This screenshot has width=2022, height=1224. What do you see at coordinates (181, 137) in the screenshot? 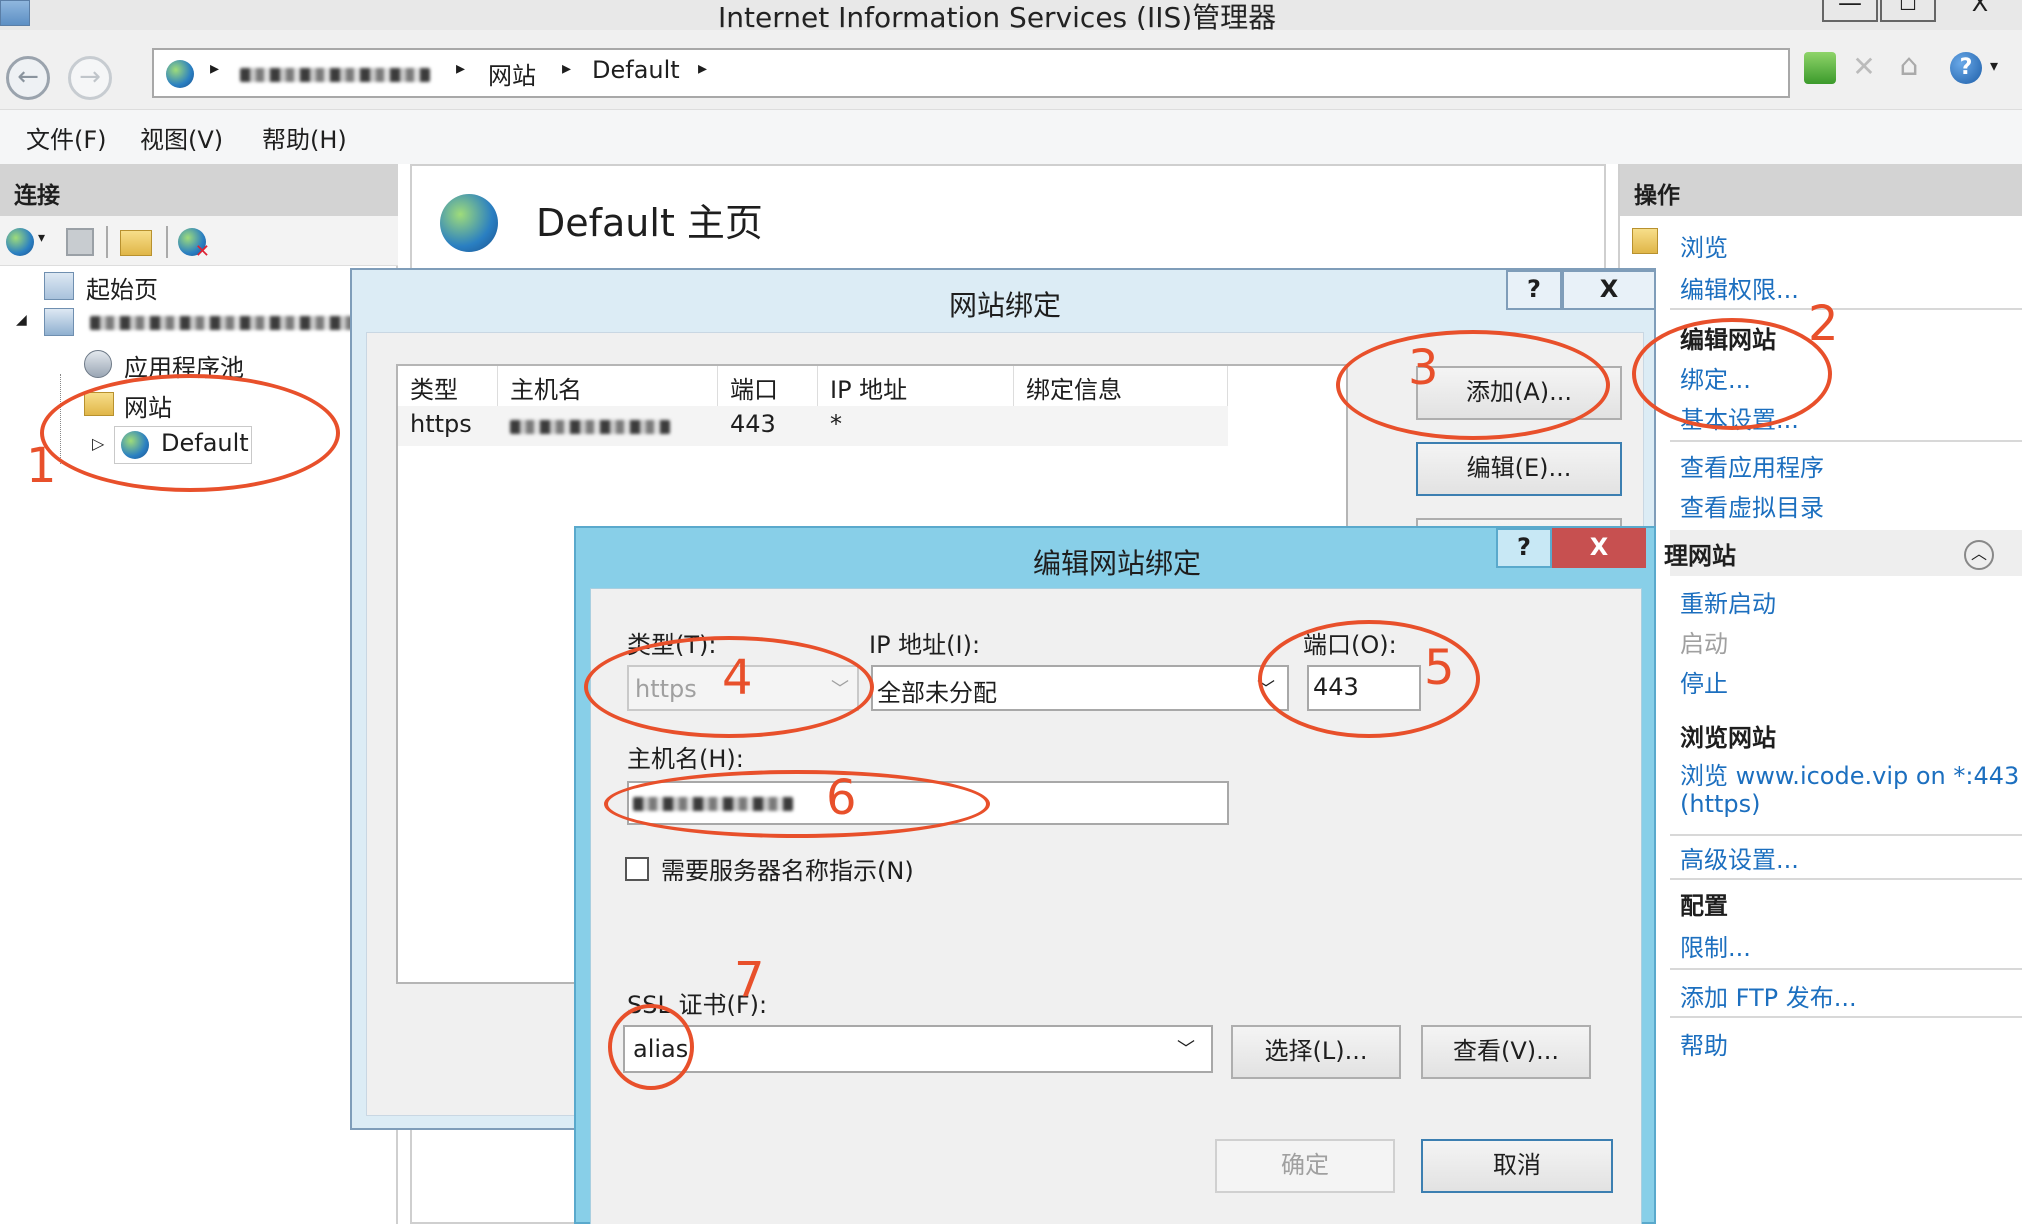
I see `menu-view: 视图(V)` at bounding box center [181, 137].